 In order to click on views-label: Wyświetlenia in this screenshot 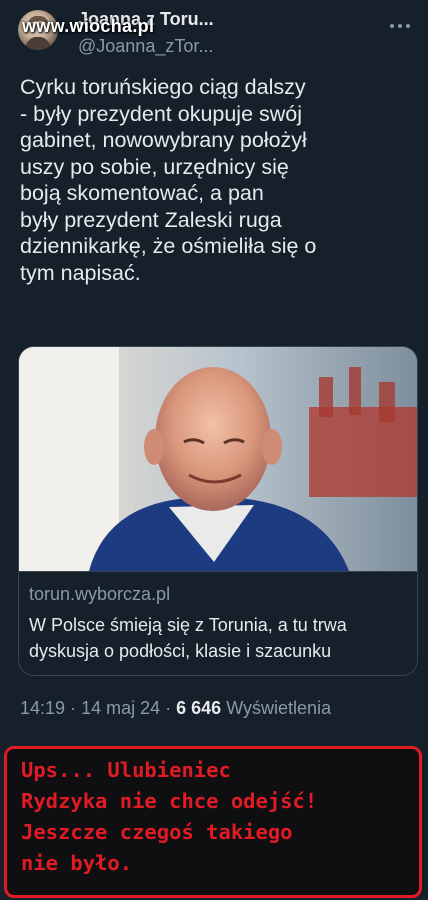, I will do `click(279, 708)`.